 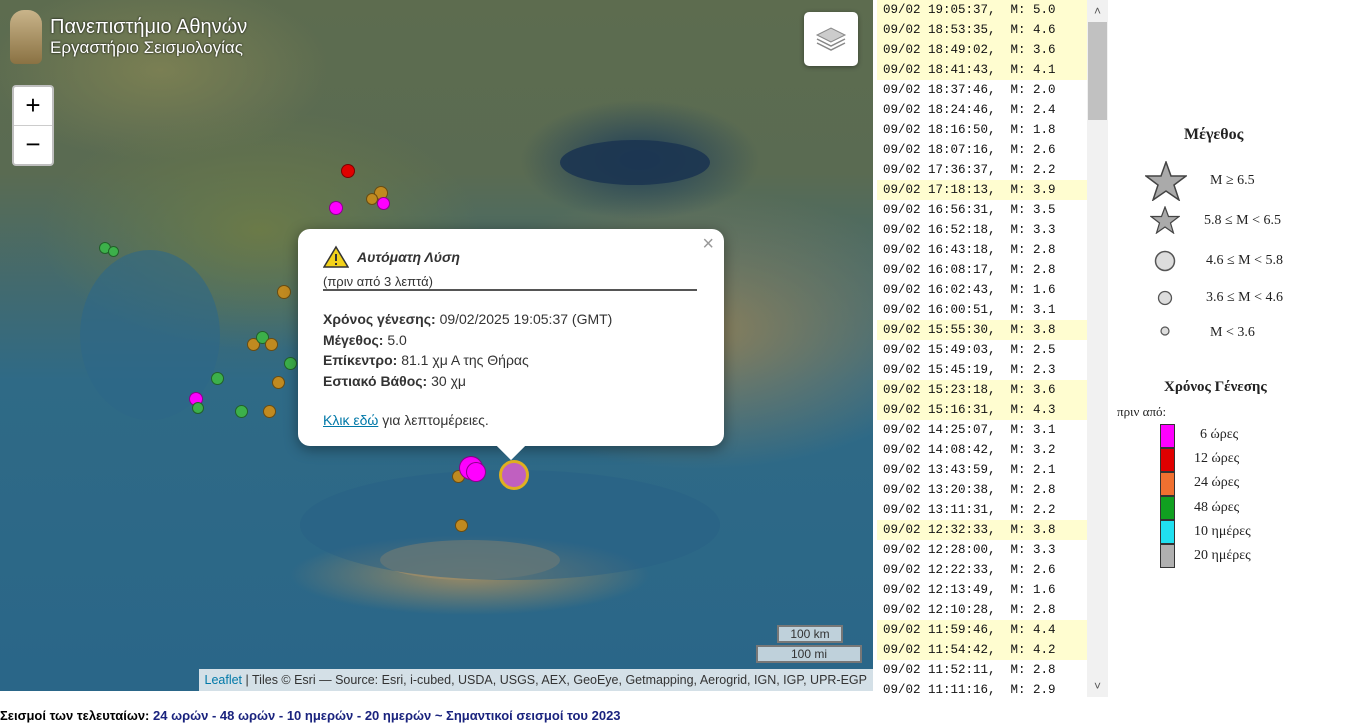 I want to click on event-row: 09/02 11:54:42, M: 4.2, so click(x=982, y=650).